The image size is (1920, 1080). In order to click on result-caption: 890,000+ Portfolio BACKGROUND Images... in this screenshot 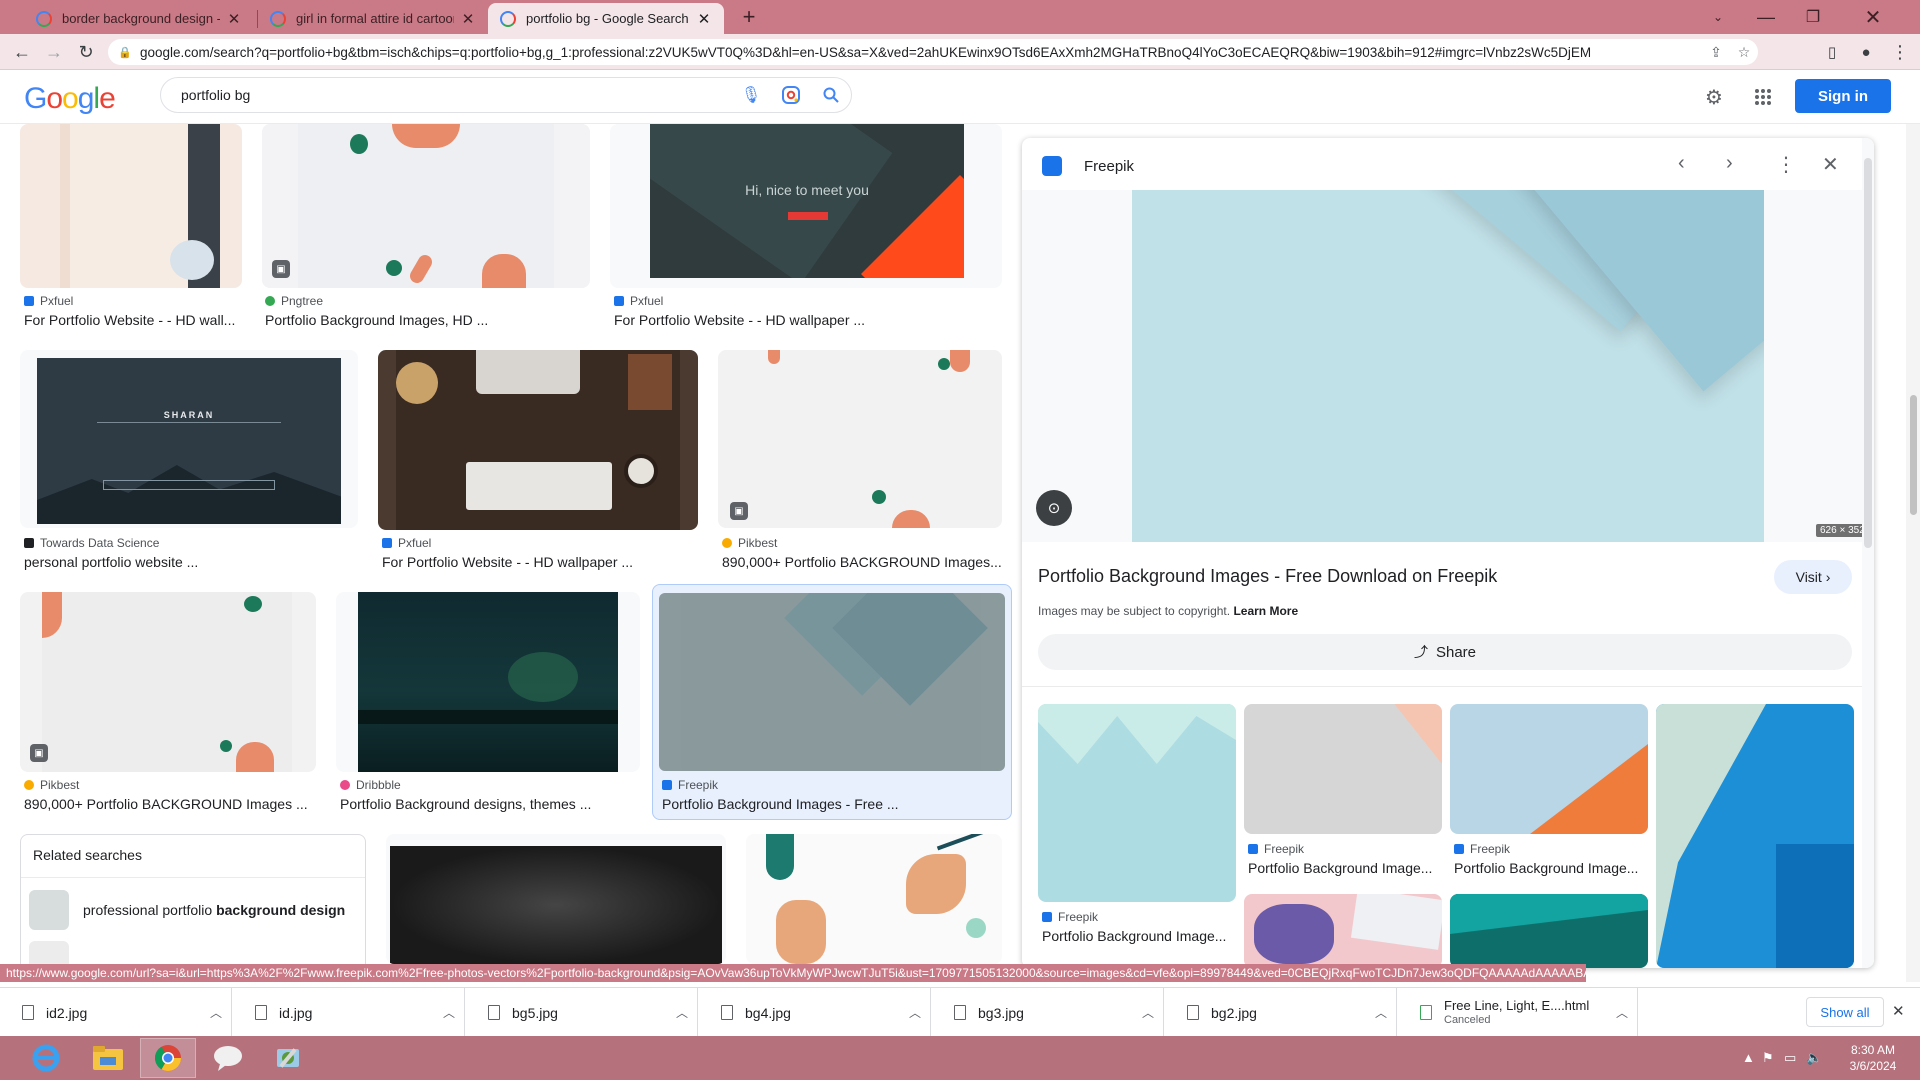, I will do `click(863, 562)`.